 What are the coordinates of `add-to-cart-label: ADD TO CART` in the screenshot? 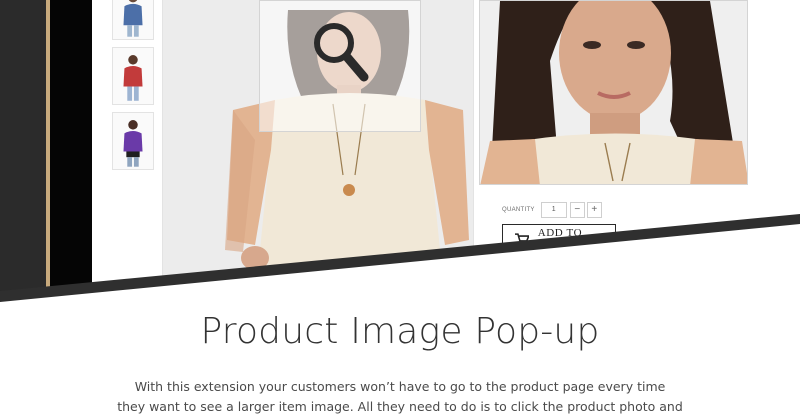 It's located at (560, 239).